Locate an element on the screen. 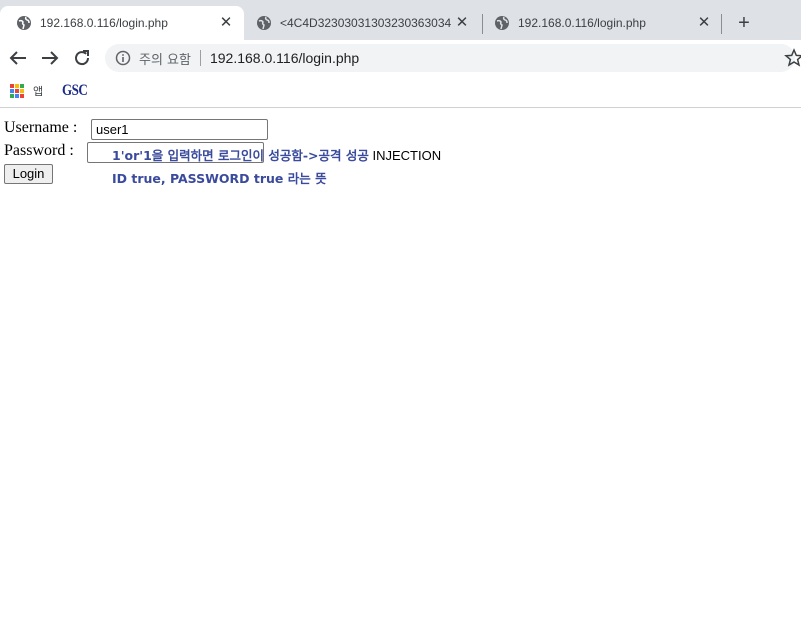 This screenshot has width=801, height=631. injection-note: 1'or'1을 입력하면 로그인이 성공함->공격 성공 INJECTION is located at coordinates (276, 154).